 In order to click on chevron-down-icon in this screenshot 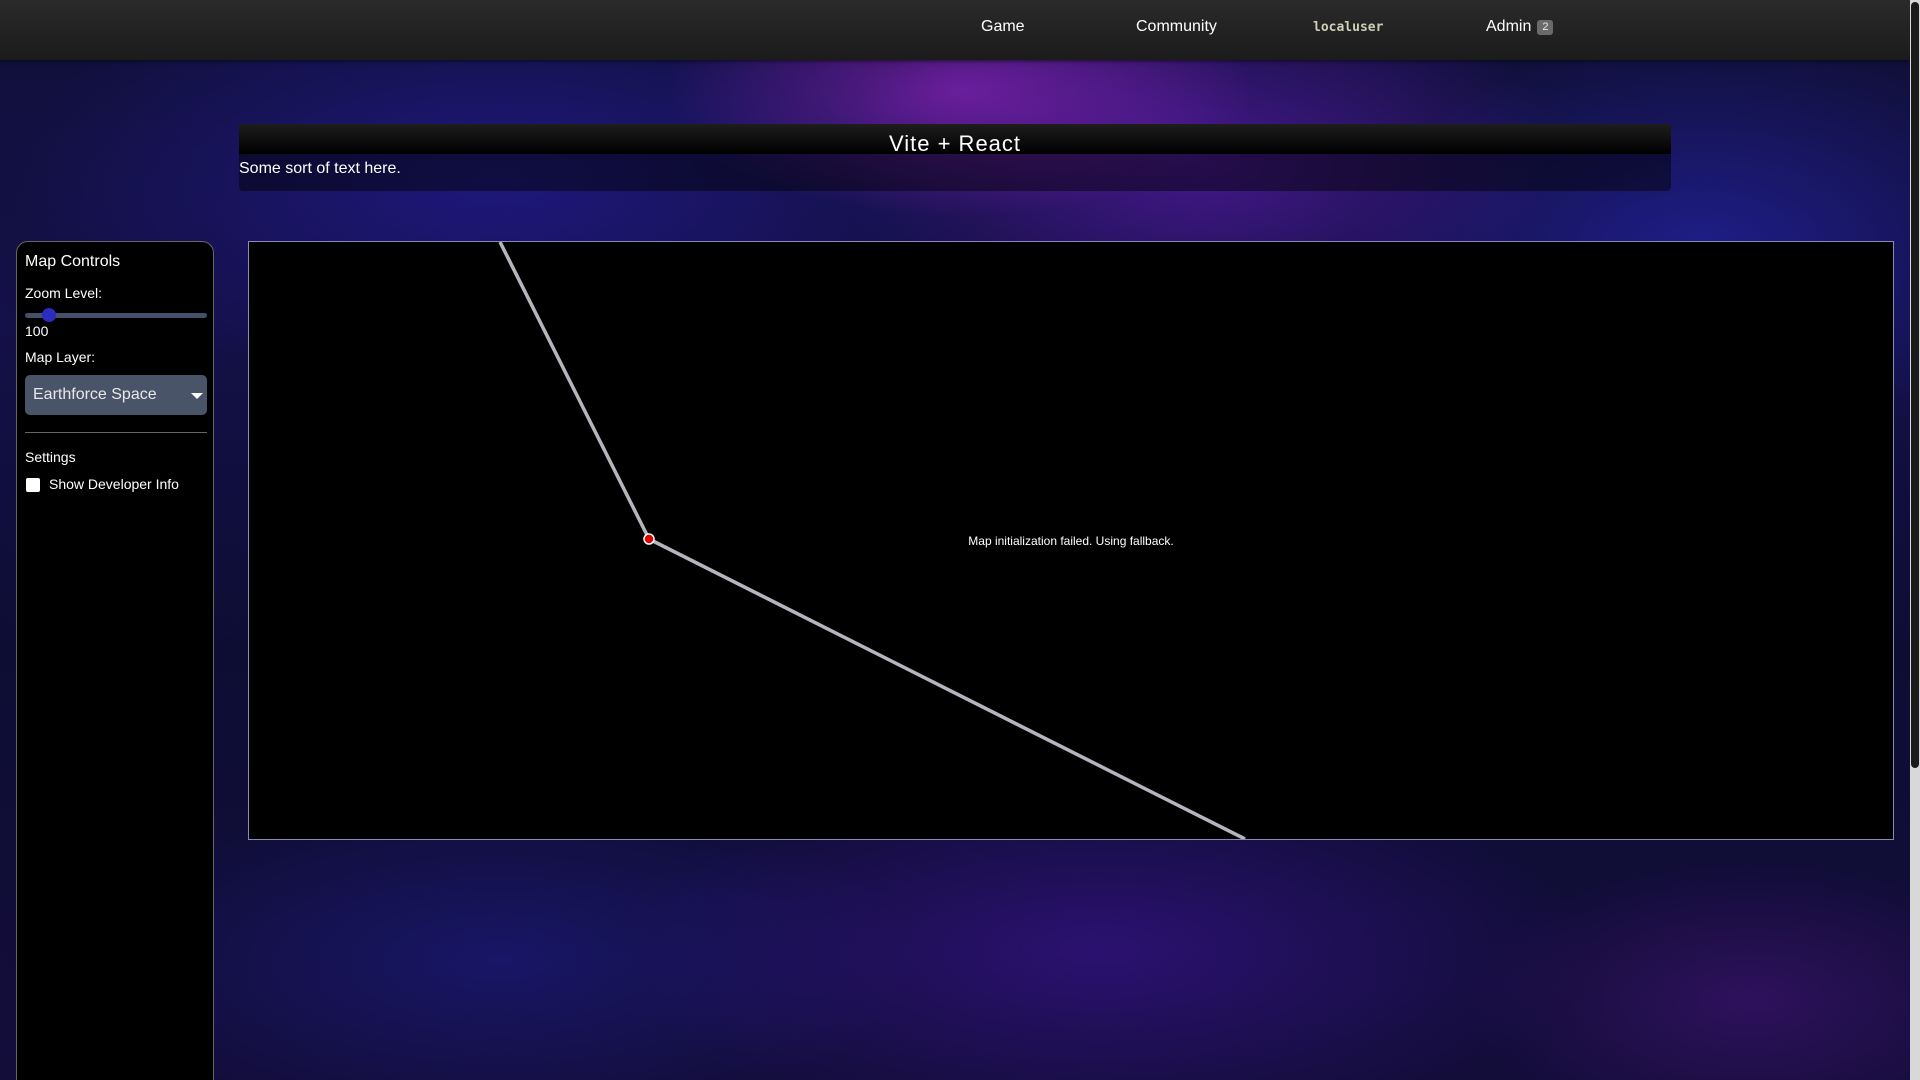, I will do `click(197, 396)`.